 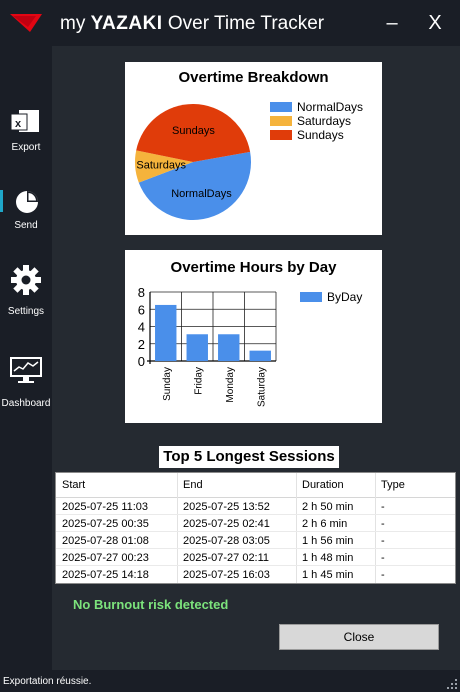 I want to click on cell-start: 2025-07-25 00:35, so click(x=105, y=524).